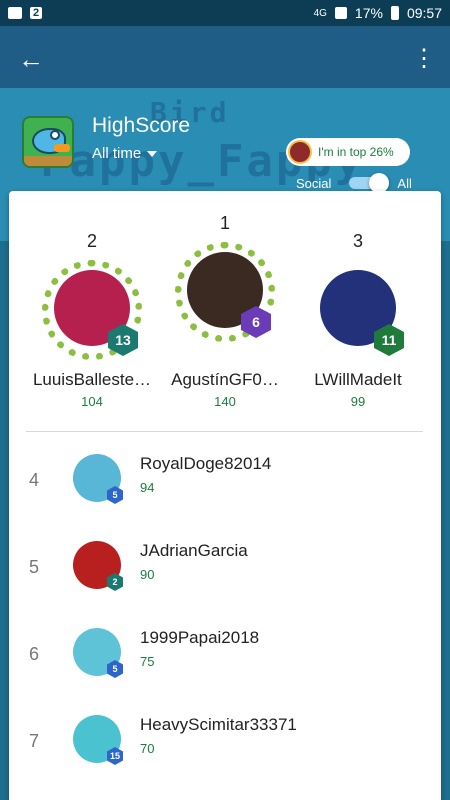 Image resolution: width=450 pixels, height=800 pixels. Describe the element at coordinates (200, 637) in the screenshot. I see `player-name: 1999Papai2018` at that location.